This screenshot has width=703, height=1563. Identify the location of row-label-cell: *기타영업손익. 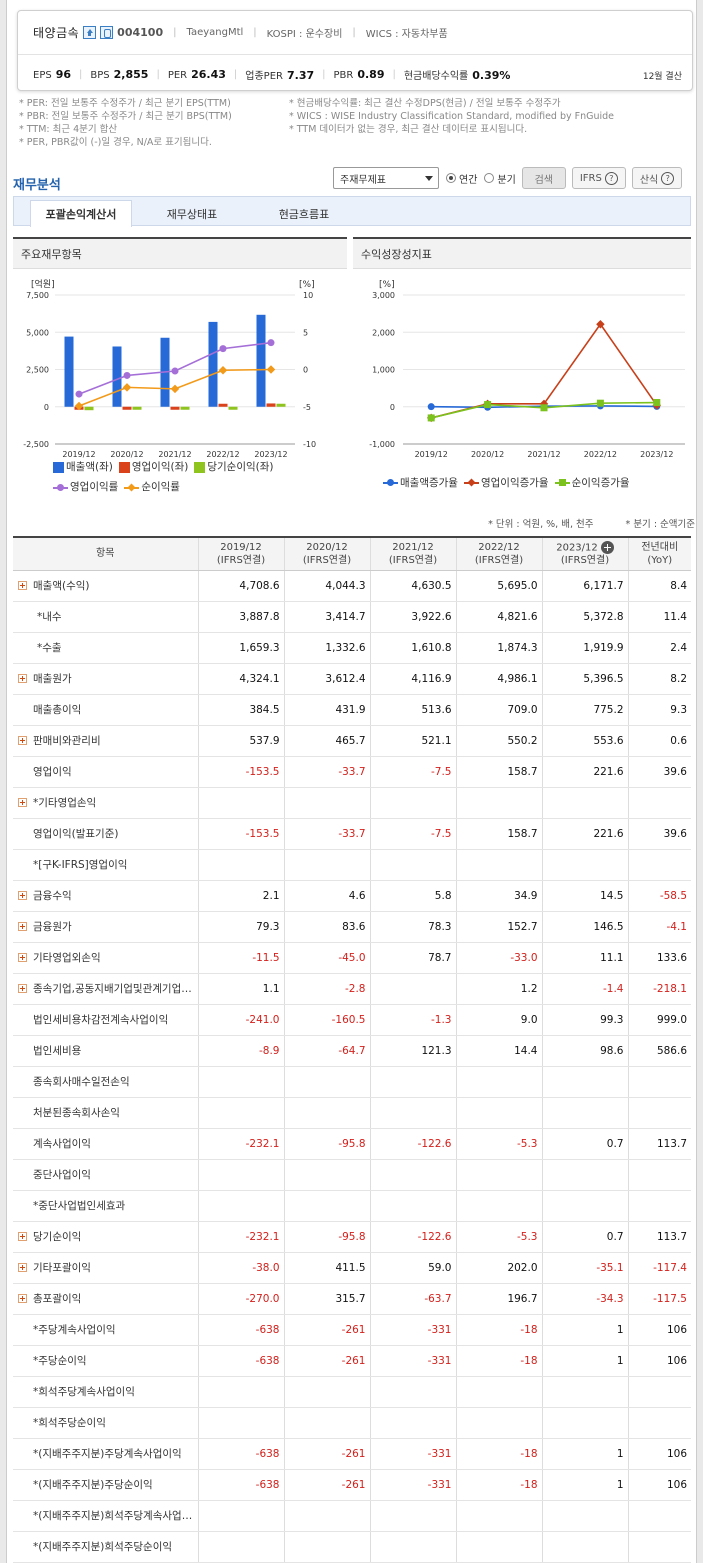
(105, 803).